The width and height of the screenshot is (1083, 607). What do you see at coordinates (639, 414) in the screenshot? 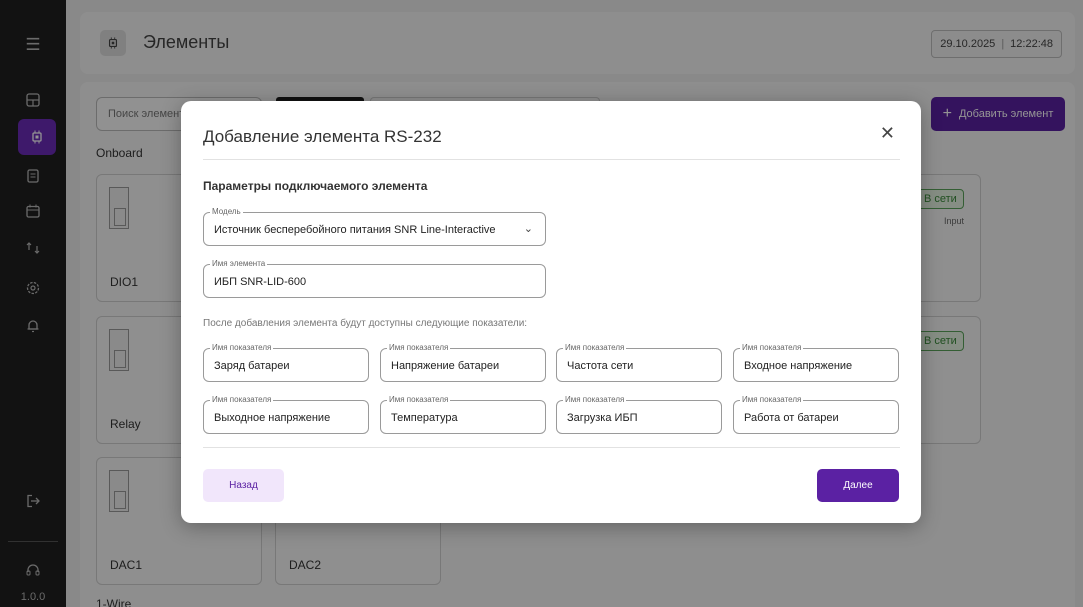
I see `indicator-field: Имя показателя Загрузка ИБП` at bounding box center [639, 414].